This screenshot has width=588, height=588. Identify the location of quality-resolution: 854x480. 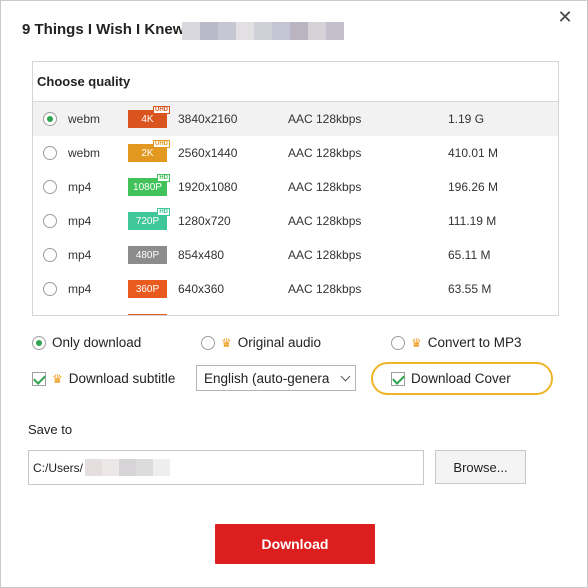
(201, 255).